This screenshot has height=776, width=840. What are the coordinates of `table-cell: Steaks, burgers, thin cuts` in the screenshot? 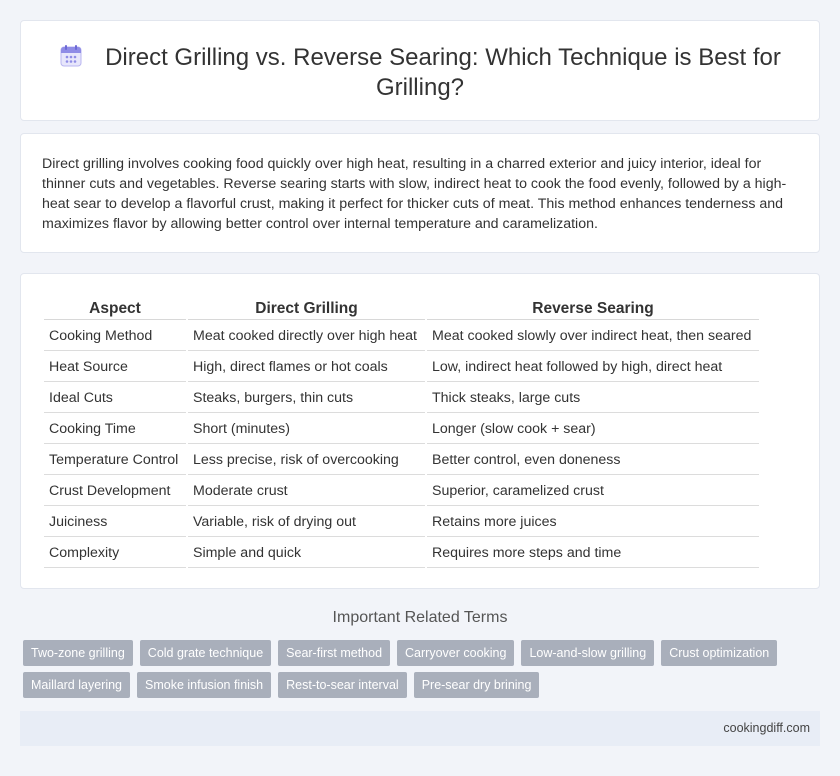 It's located at (306, 398).